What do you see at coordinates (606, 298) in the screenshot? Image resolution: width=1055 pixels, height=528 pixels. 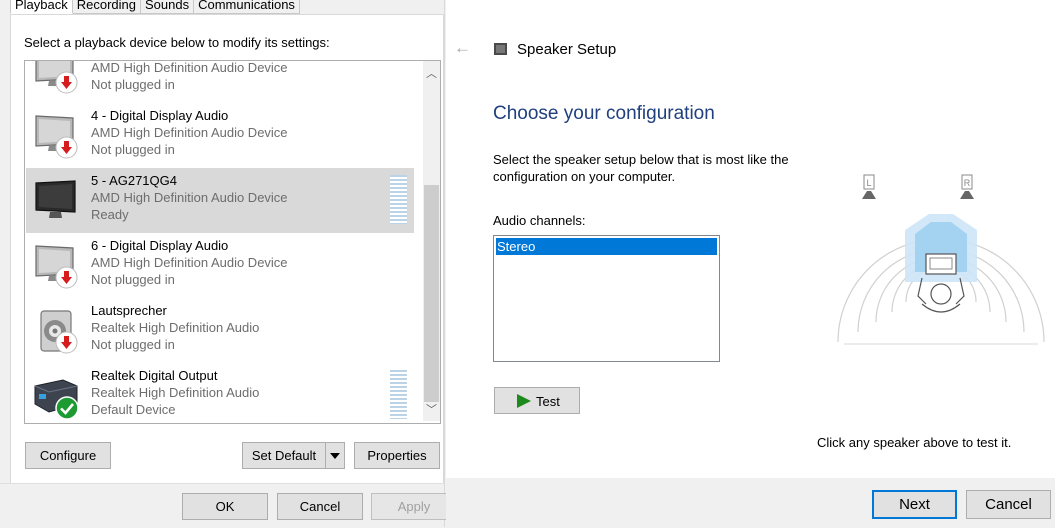 I see `audio-channels-list: Stereo` at bounding box center [606, 298].